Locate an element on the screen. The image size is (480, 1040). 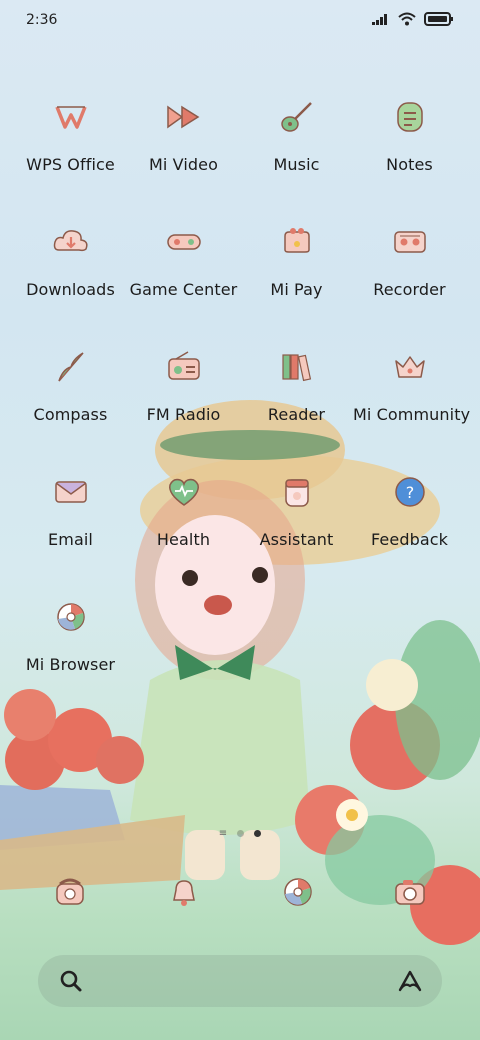
app-label: Music is located at coordinates (296, 164).